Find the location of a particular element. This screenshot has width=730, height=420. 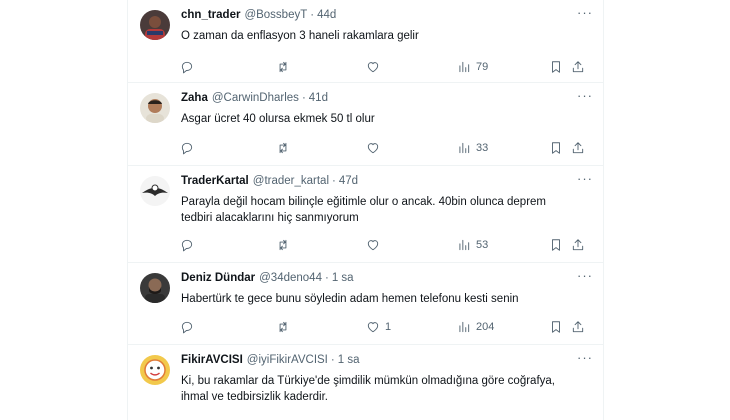

display-name: chn_trader is located at coordinates (210, 15).